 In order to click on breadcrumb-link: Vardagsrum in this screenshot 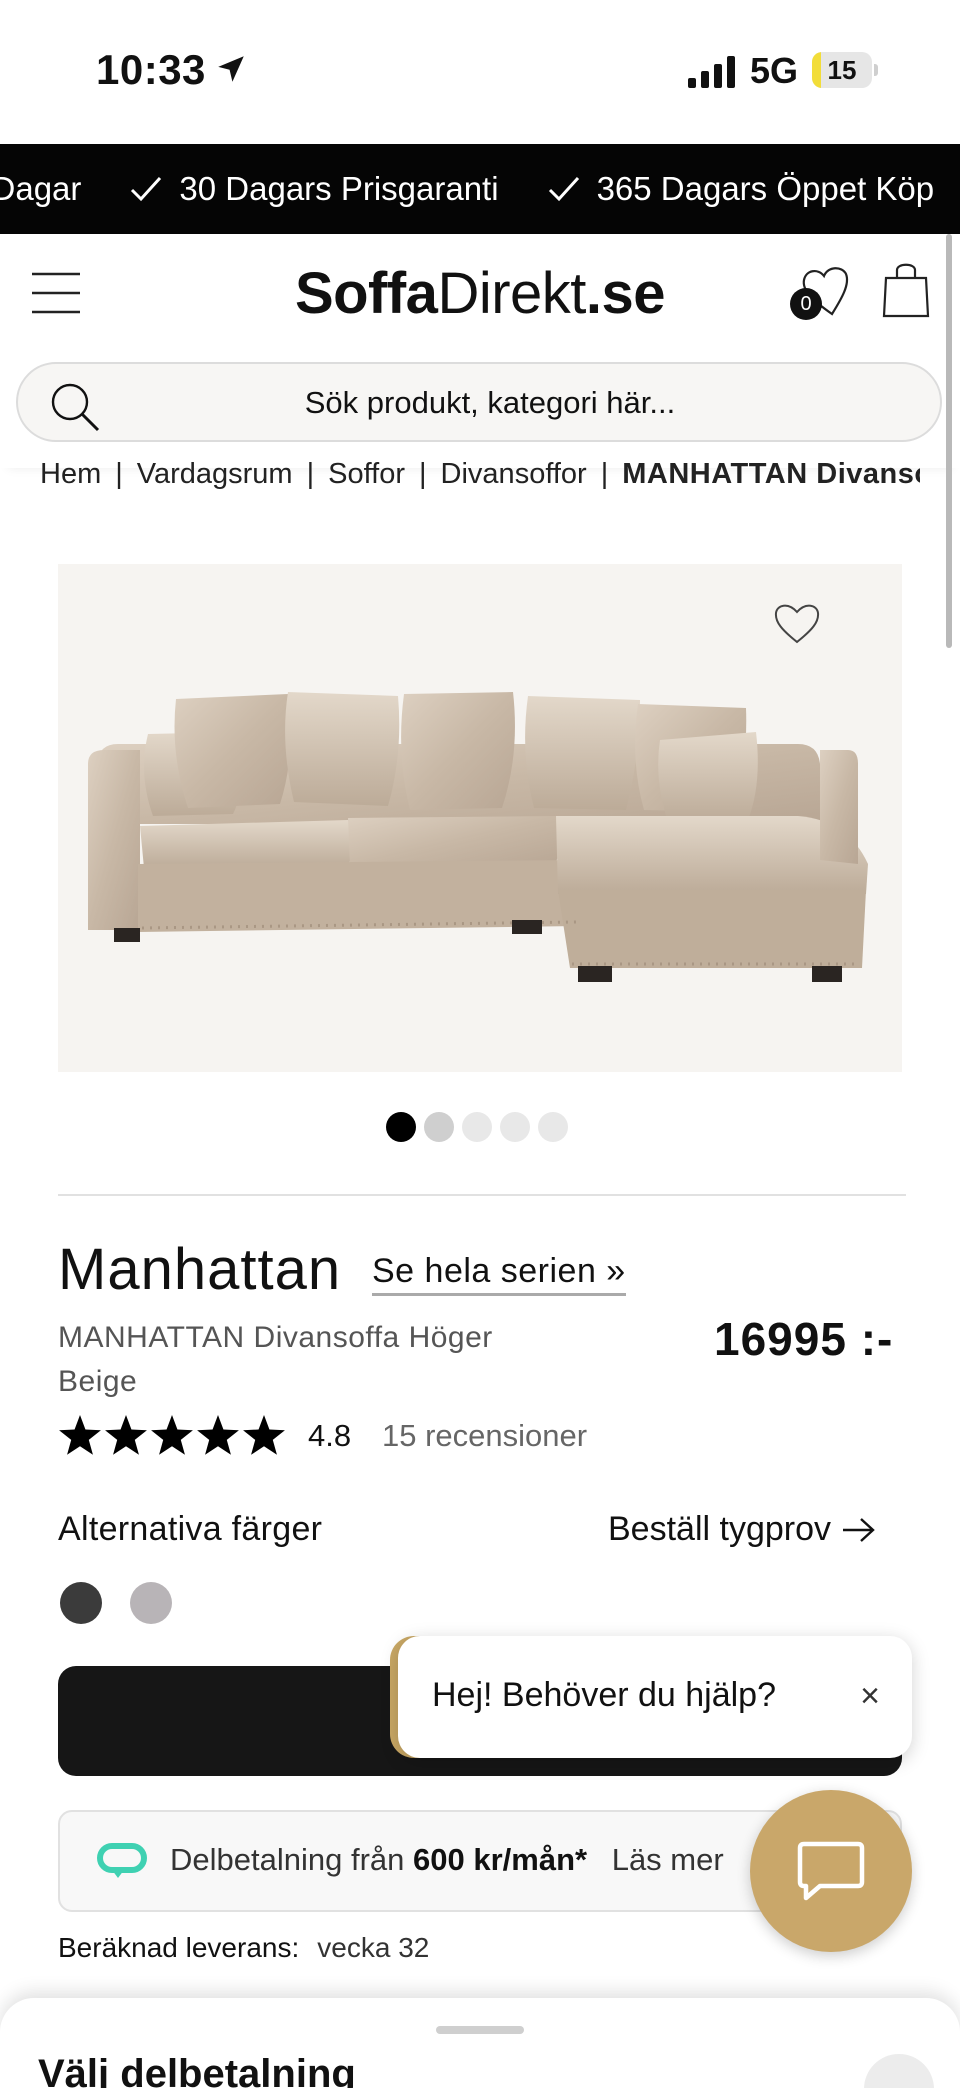, I will do `click(215, 474)`.